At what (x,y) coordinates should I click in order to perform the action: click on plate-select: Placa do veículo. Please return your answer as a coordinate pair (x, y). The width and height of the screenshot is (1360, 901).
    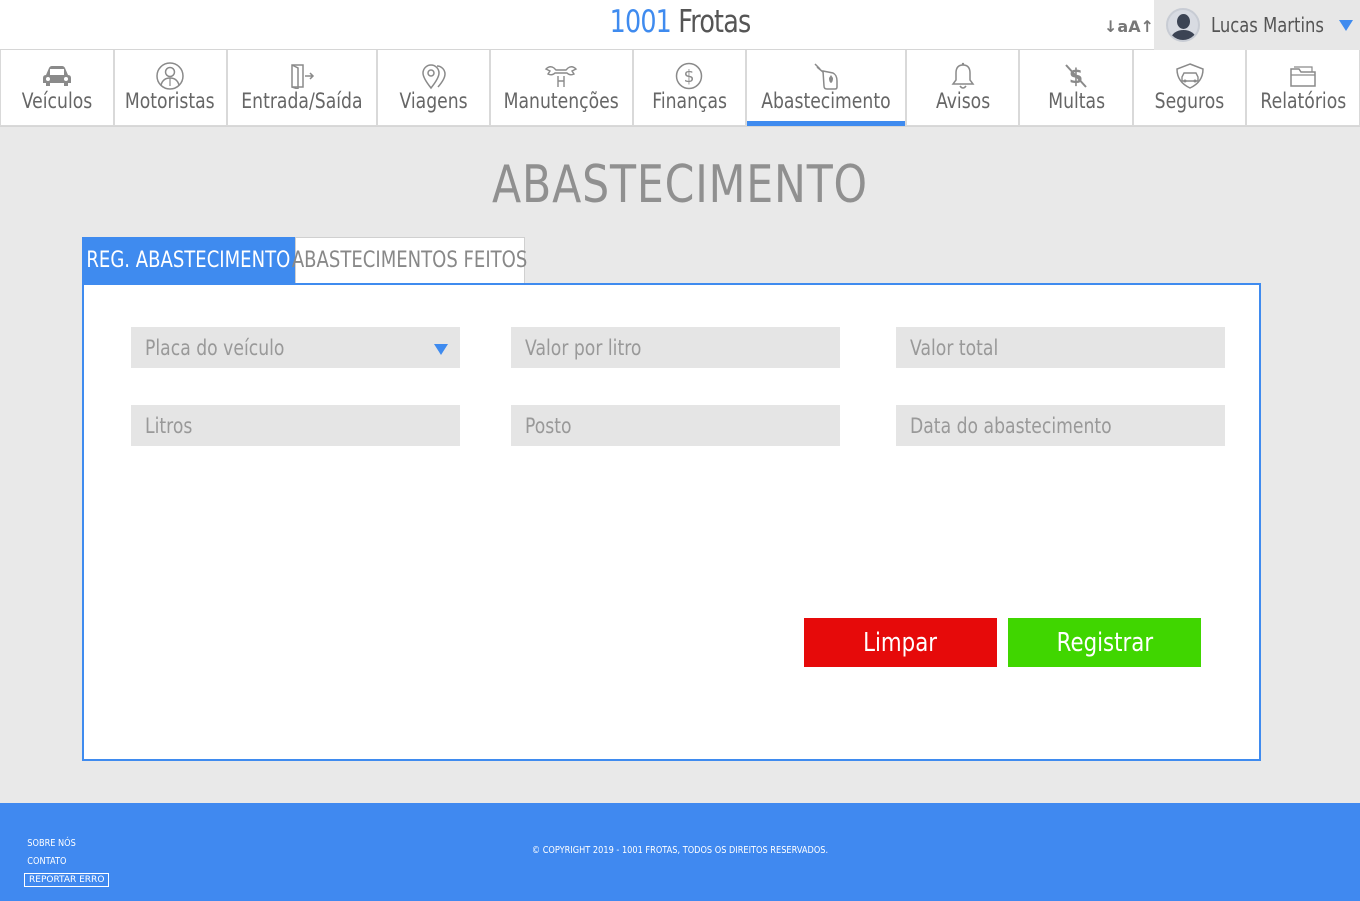
    Looking at the image, I should click on (295, 347).